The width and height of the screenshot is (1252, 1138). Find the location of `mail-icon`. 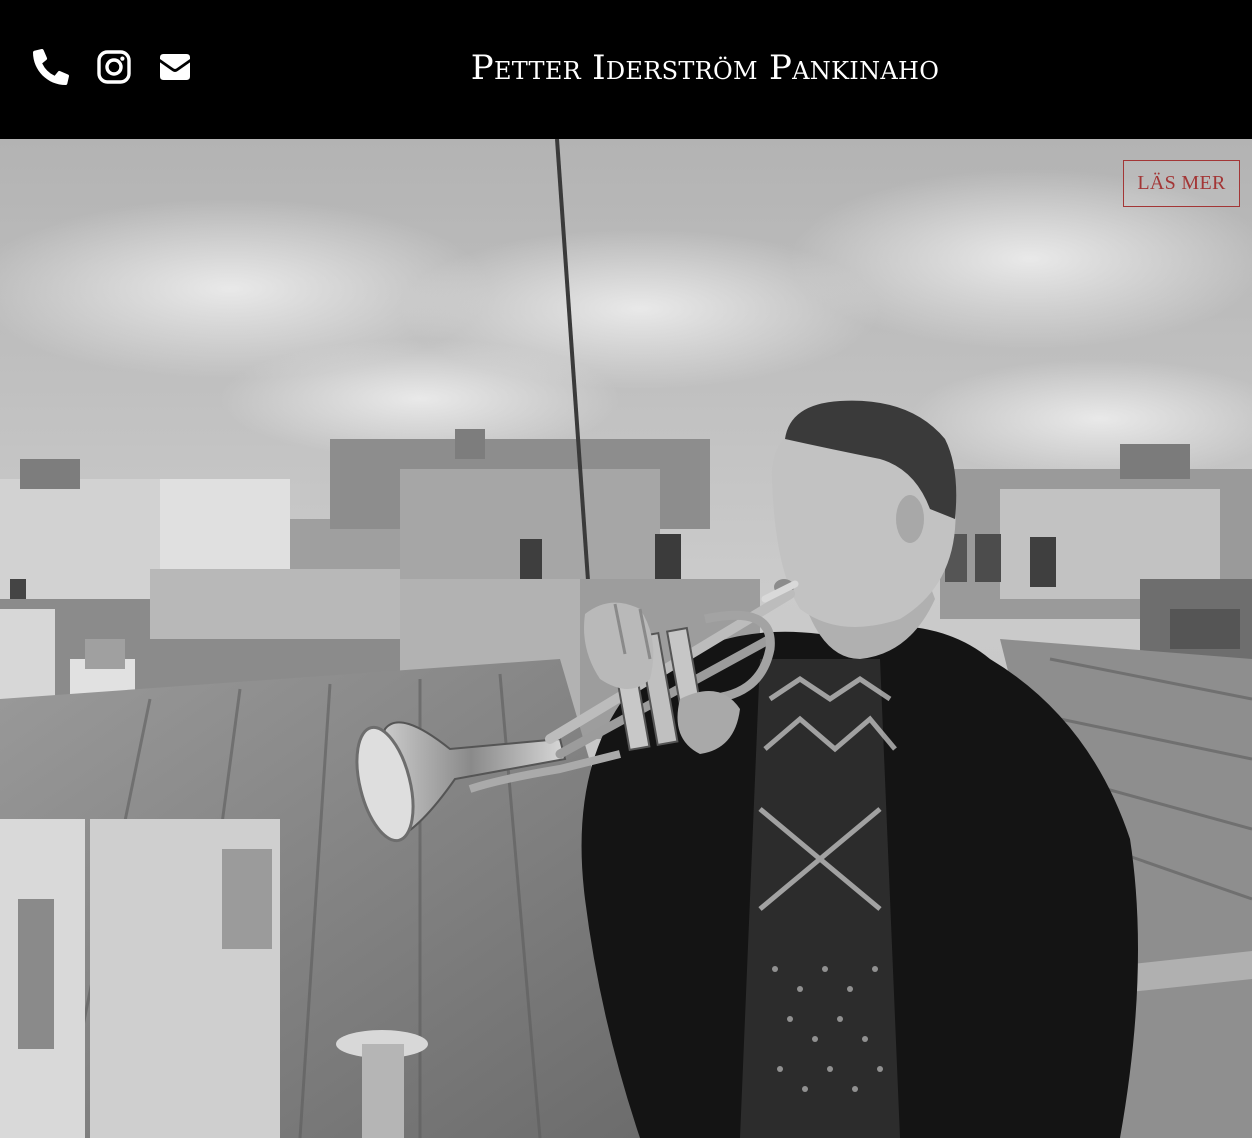

mail-icon is located at coordinates (175, 67).